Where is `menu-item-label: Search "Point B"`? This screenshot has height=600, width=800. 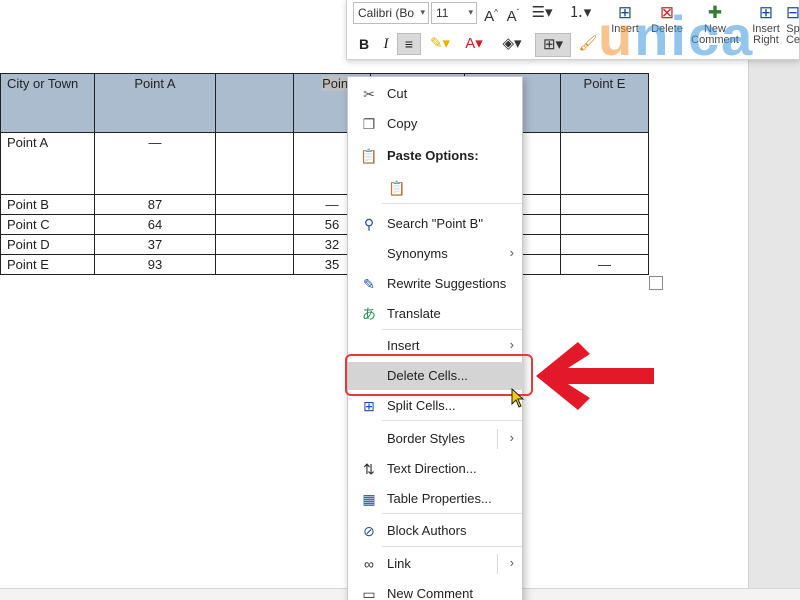 menu-item-label: Search "Point B" is located at coordinates (435, 223).